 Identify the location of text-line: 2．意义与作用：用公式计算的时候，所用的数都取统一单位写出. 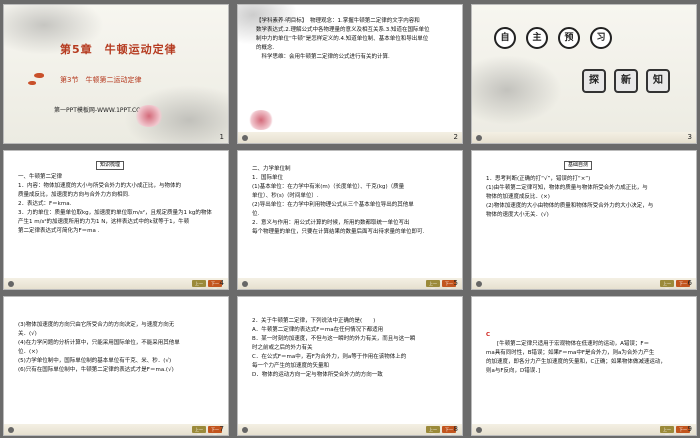
(331, 223).